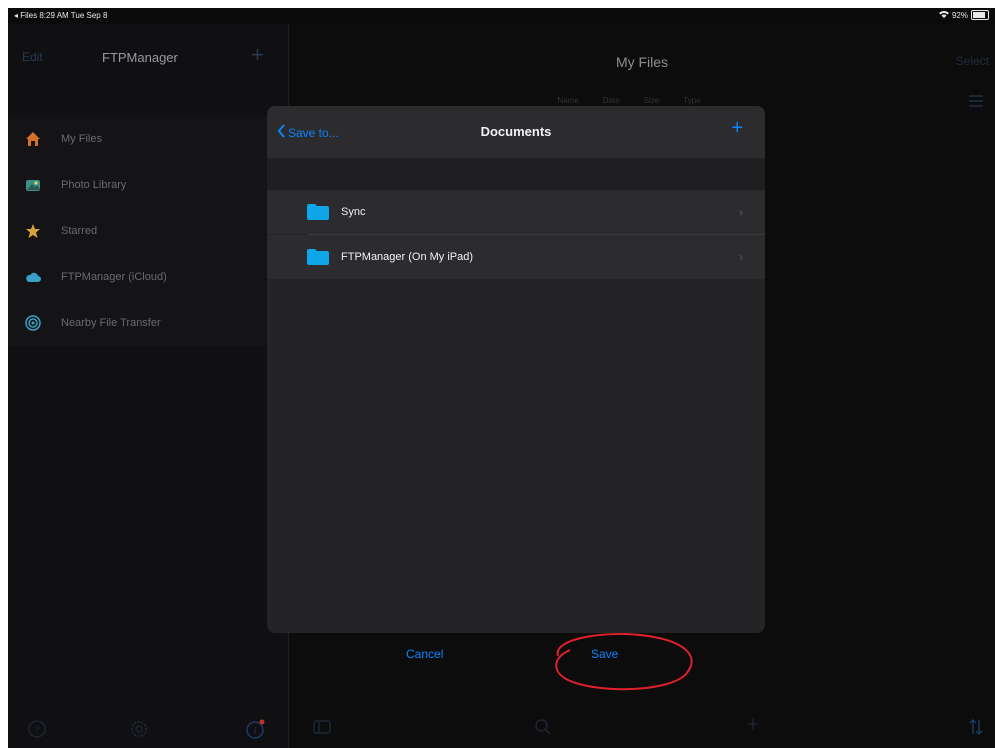 This screenshot has width=995, height=748. What do you see at coordinates (642, 731) in the screenshot?
I see `main-toolbar: +` at bounding box center [642, 731].